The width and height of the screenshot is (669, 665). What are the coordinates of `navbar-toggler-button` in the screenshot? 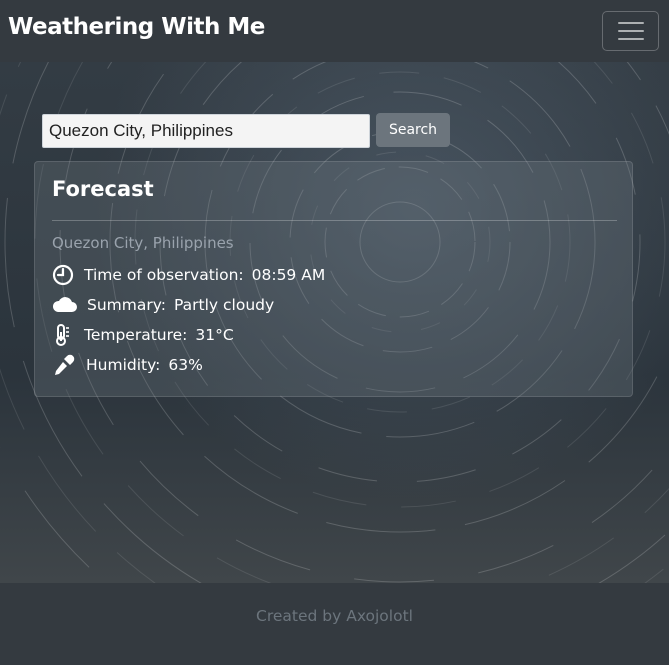 It's located at (630, 31).